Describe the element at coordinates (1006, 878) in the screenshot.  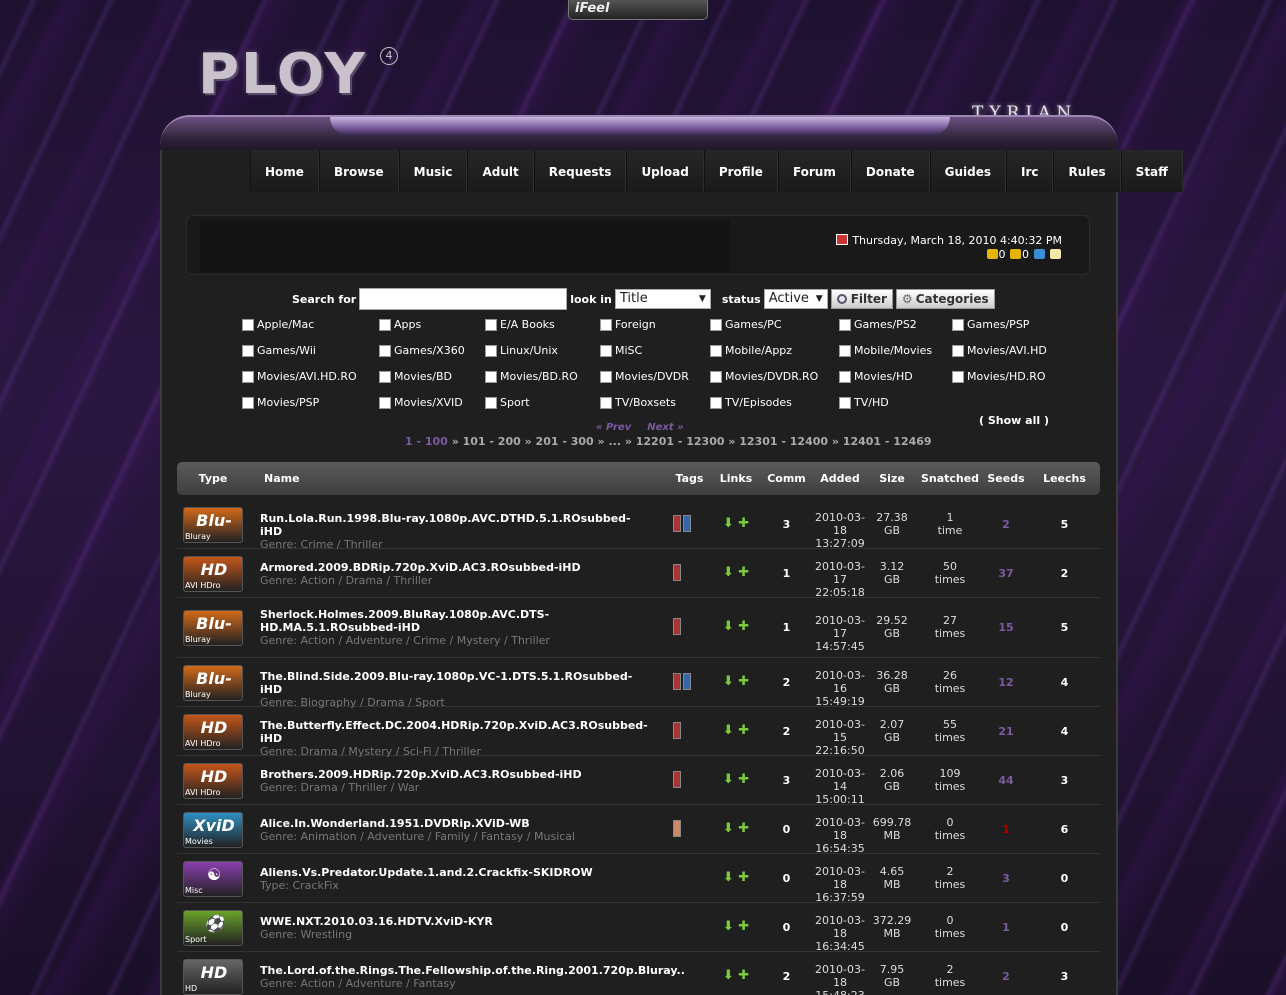
I see `seeds-count: 3` at that location.